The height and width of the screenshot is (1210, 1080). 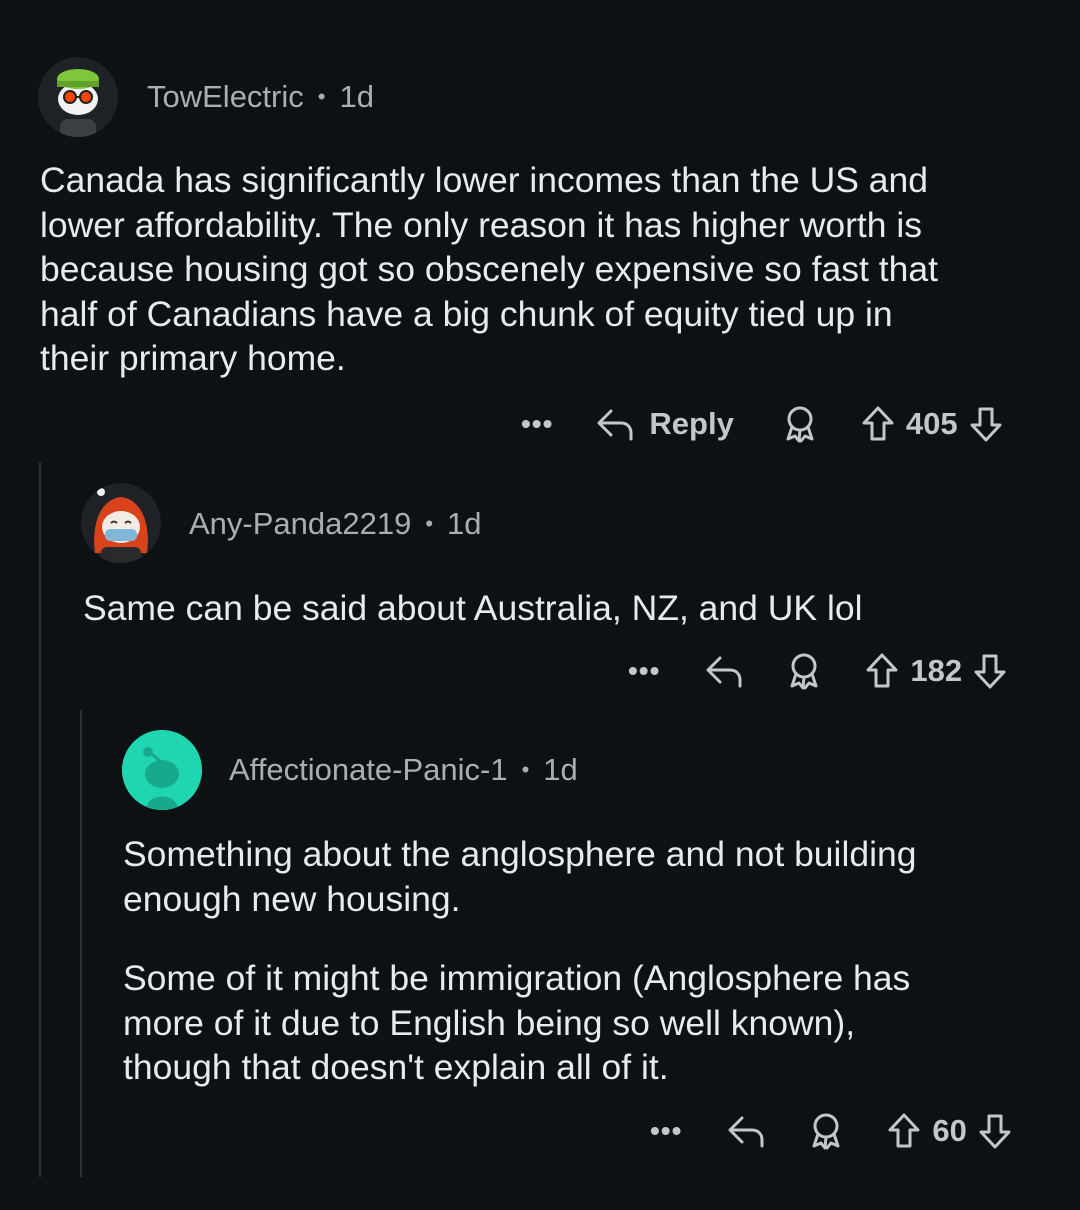 I want to click on reply-button: Reply, so click(x=664, y=424).